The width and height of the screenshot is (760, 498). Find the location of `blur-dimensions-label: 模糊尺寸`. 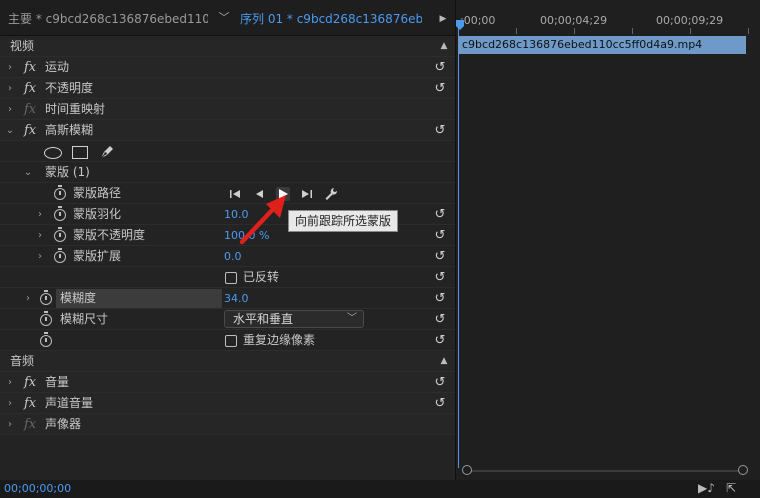

blur-dimensions-label: 模糊尺寸 is located at coordinates (84, 319).